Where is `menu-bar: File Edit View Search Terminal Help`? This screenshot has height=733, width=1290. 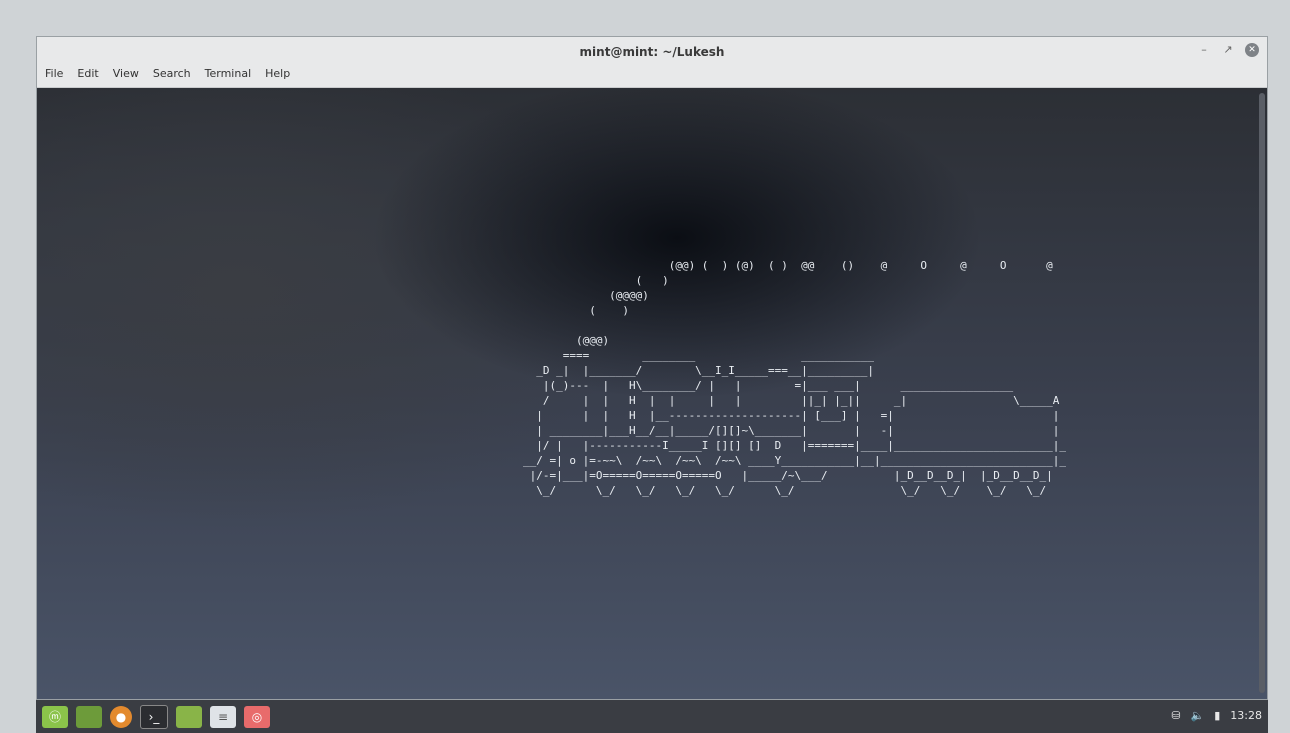
menu-bar: File Edit View Search Terminal Help is located at coordinates (167, 73).